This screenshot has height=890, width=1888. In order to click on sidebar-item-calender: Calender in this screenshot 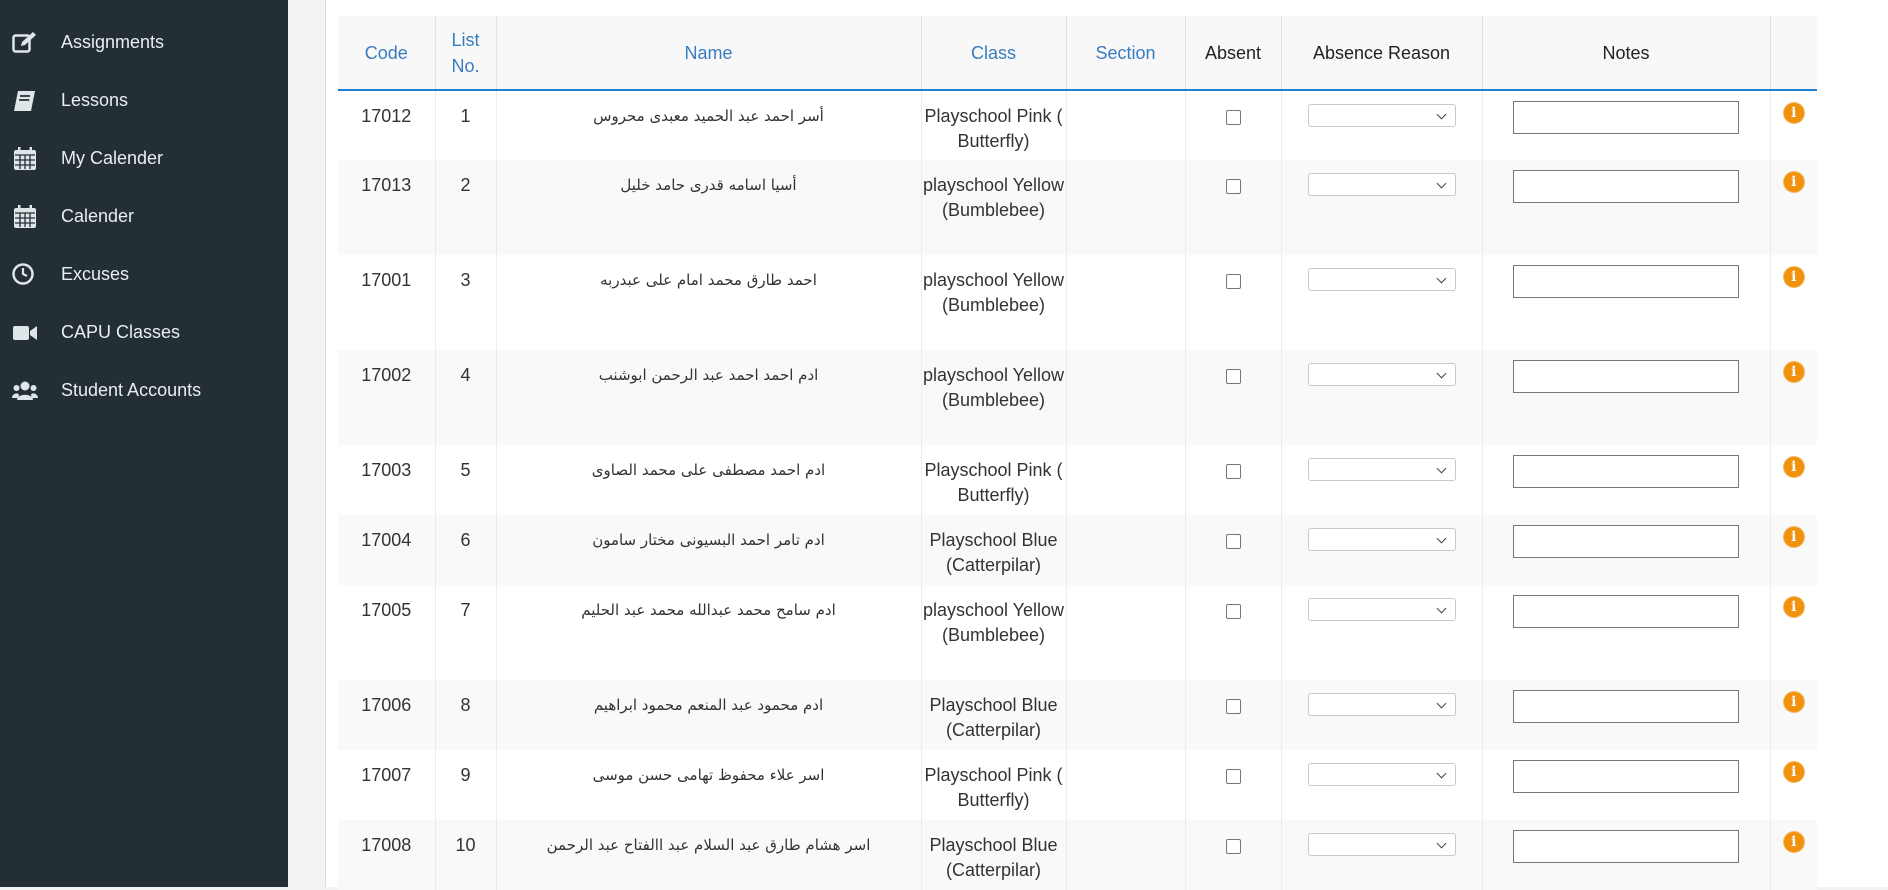, I will do `click(144, 217)`.